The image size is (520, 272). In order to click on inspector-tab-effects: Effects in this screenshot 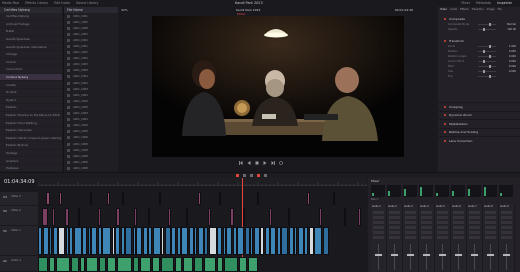, I will do `click(464, 9)`.